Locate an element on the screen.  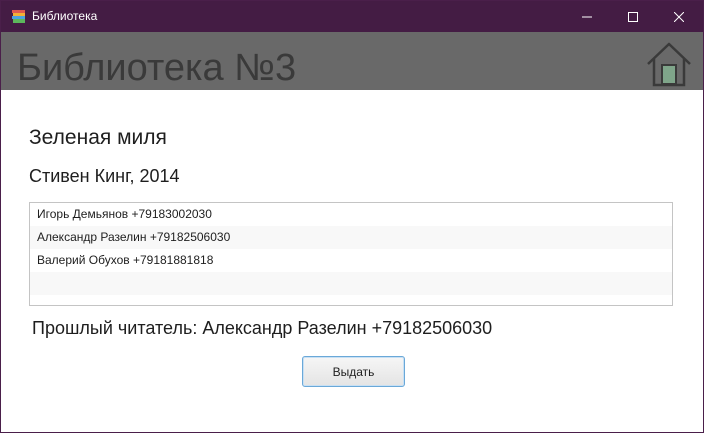
list-item: Александр Разелин +79182506030 is located at coordinates (351, 237).